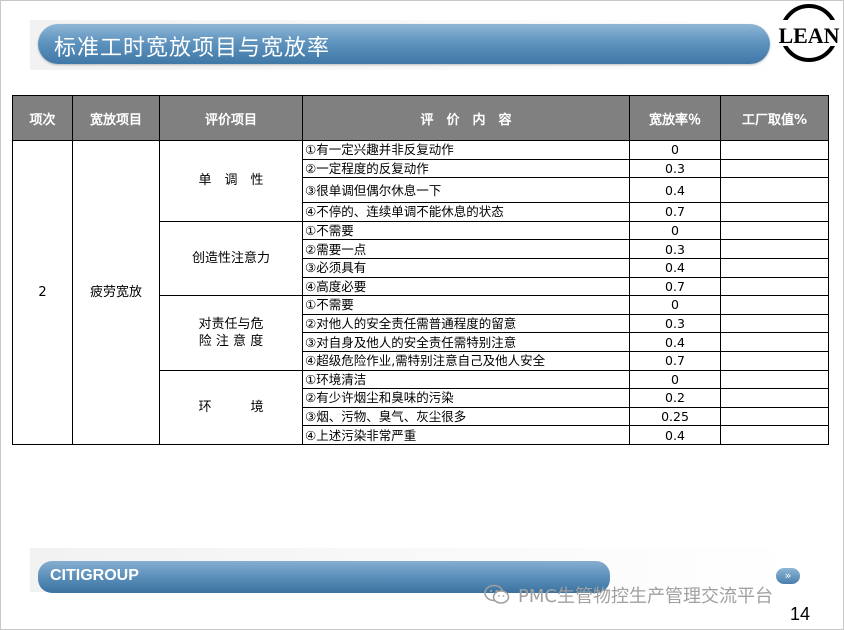  I want to click on table-header-row: 项次 宽放项目 评价项目 评 价 内 容 宽放率％ 工厂取值%, so click(420, 118).